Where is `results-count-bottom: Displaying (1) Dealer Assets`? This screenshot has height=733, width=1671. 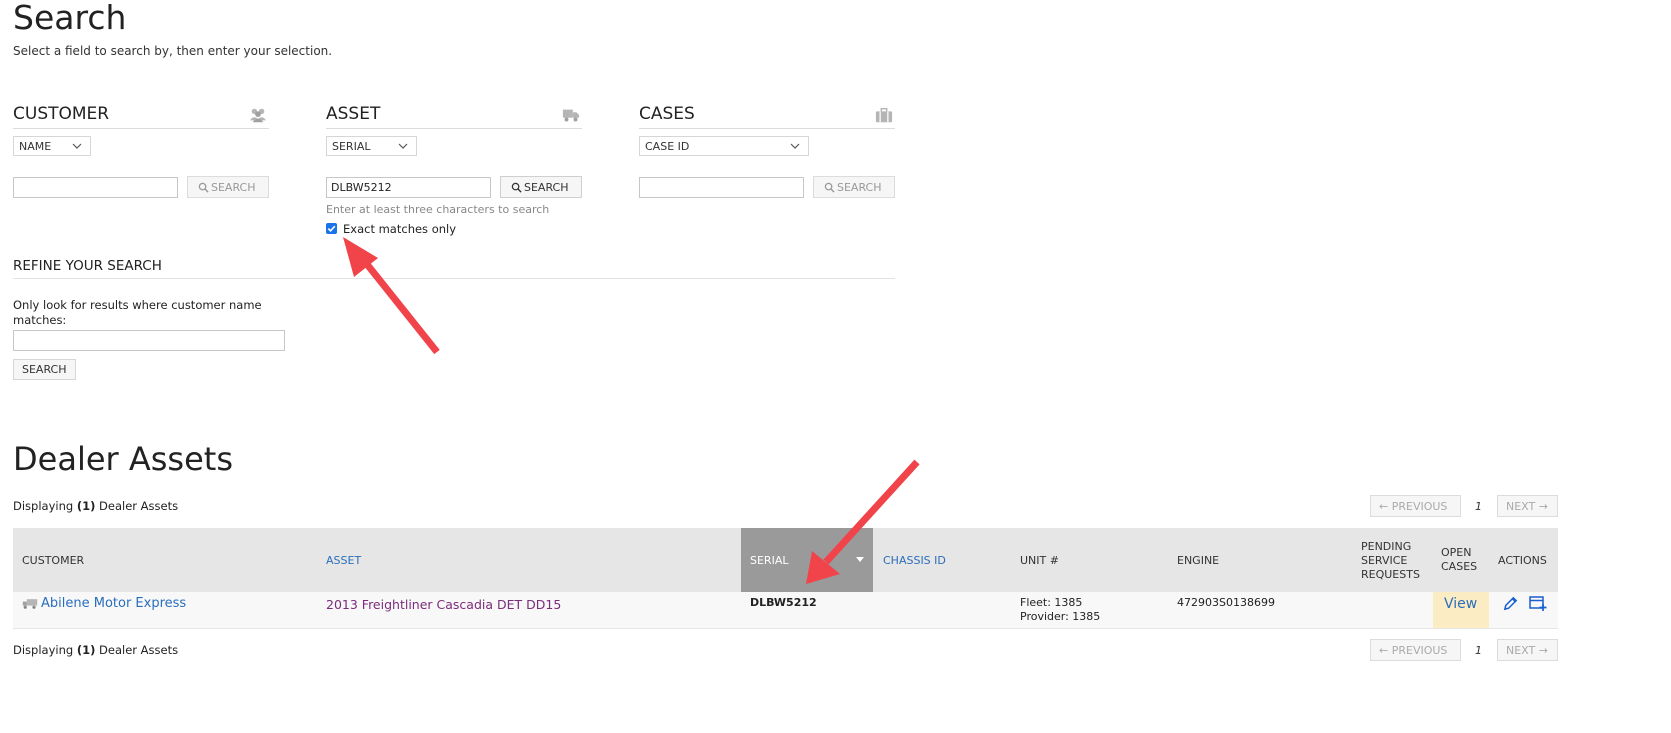
results-count-bottom: Displaying (1) Dealer Assets is located at coordinates (95, 650).